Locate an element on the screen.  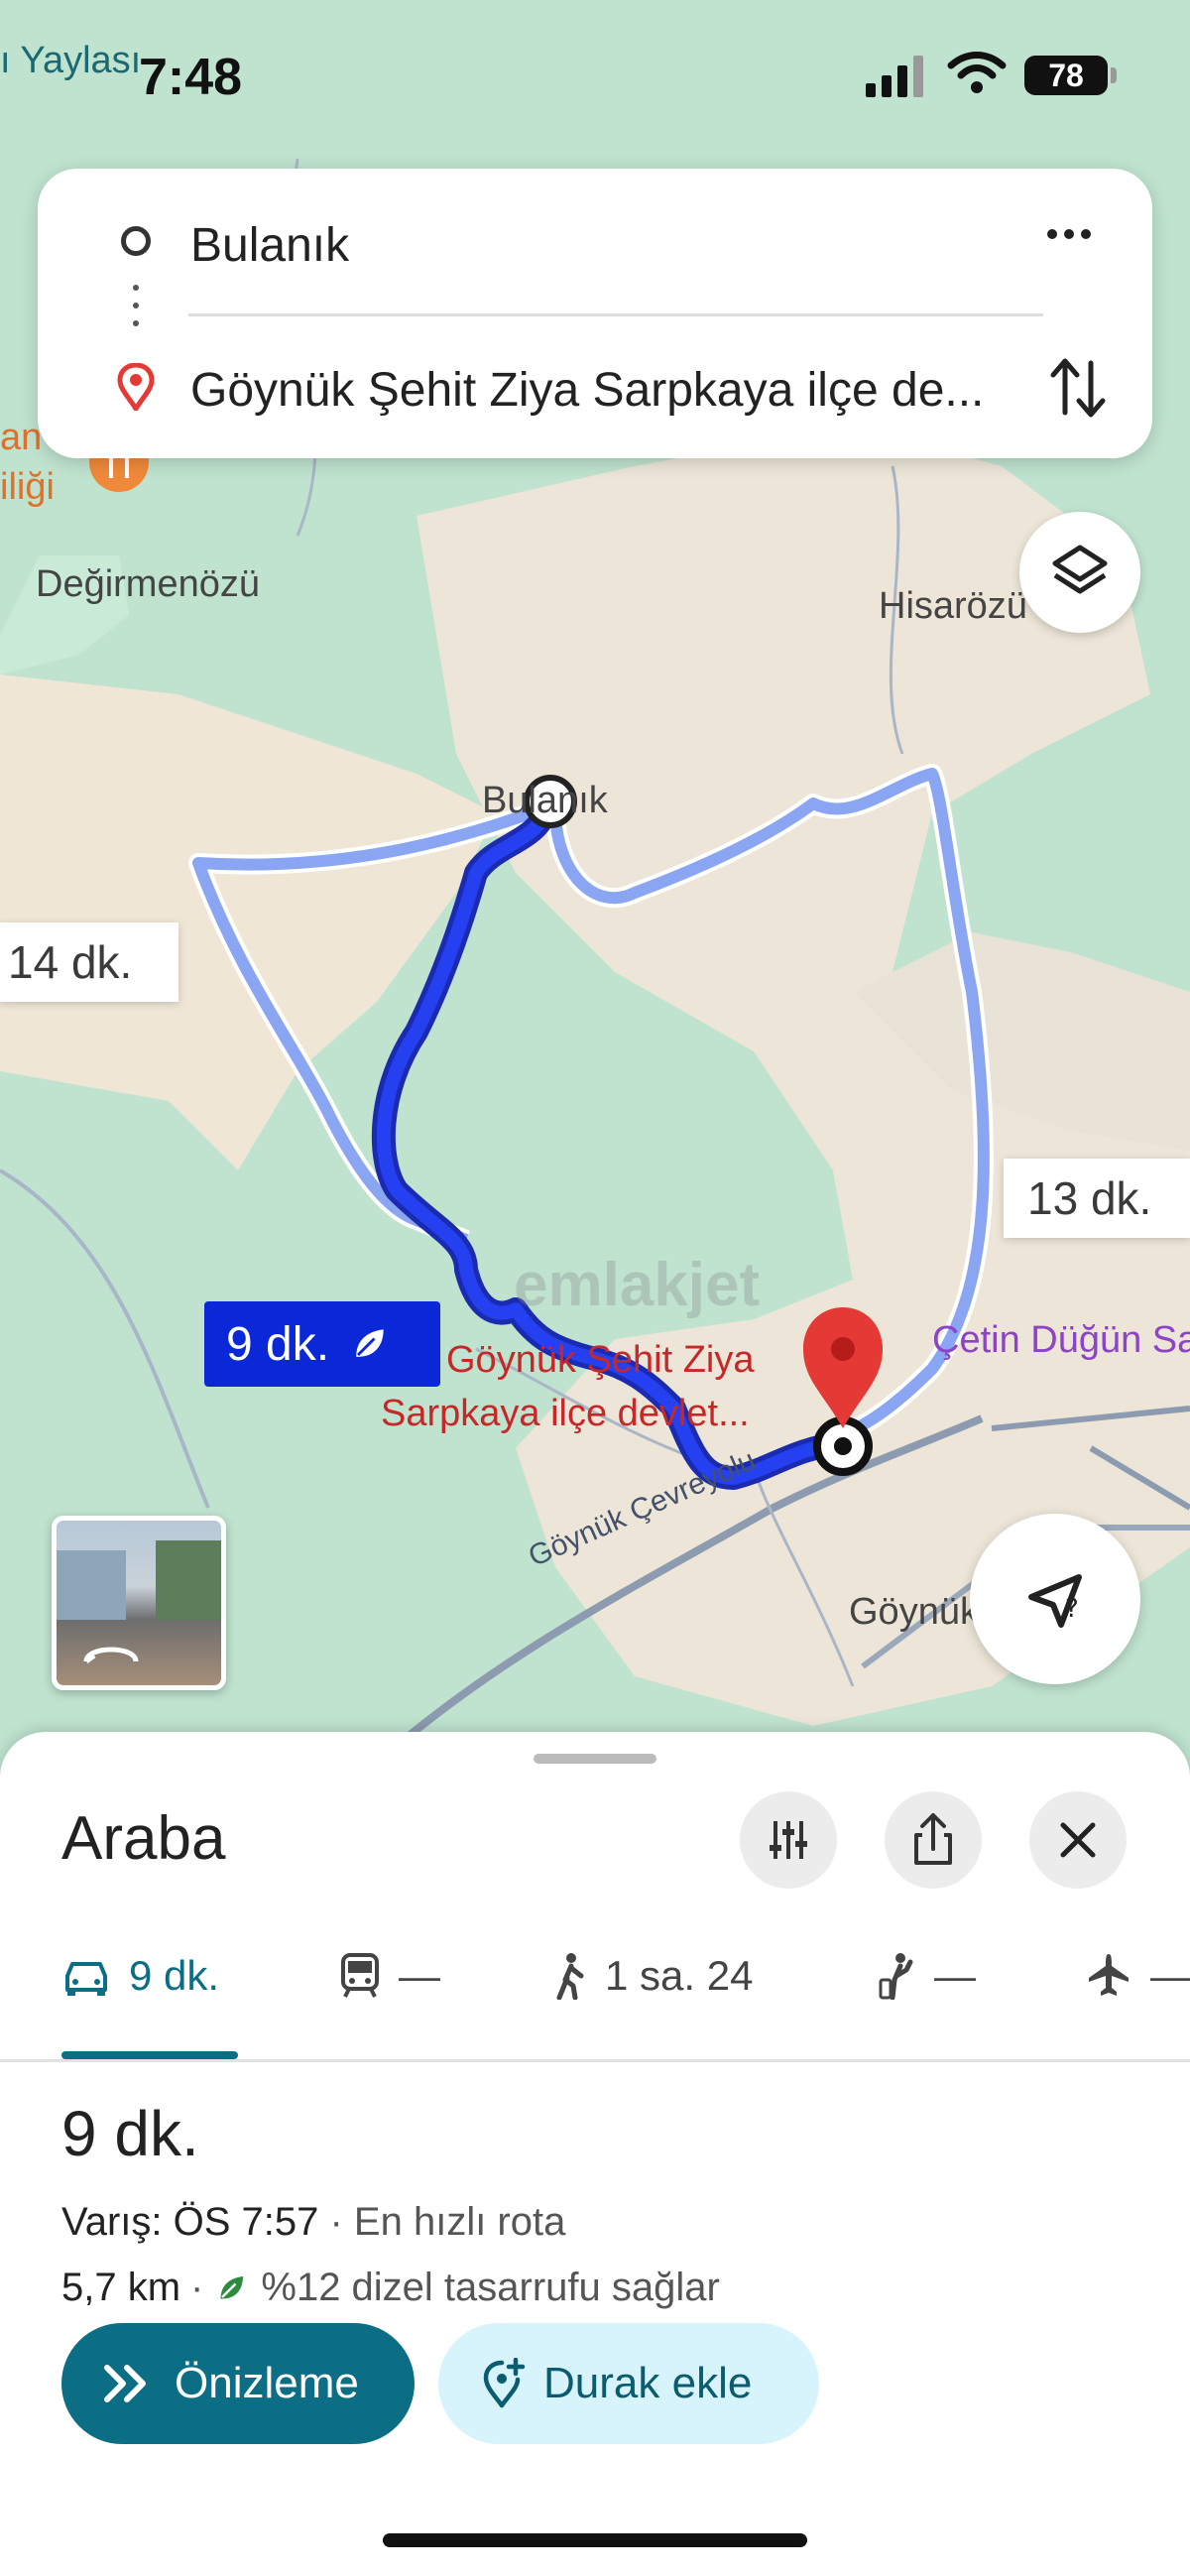
tab-flight: — is located at coordinates (1137, 1976).